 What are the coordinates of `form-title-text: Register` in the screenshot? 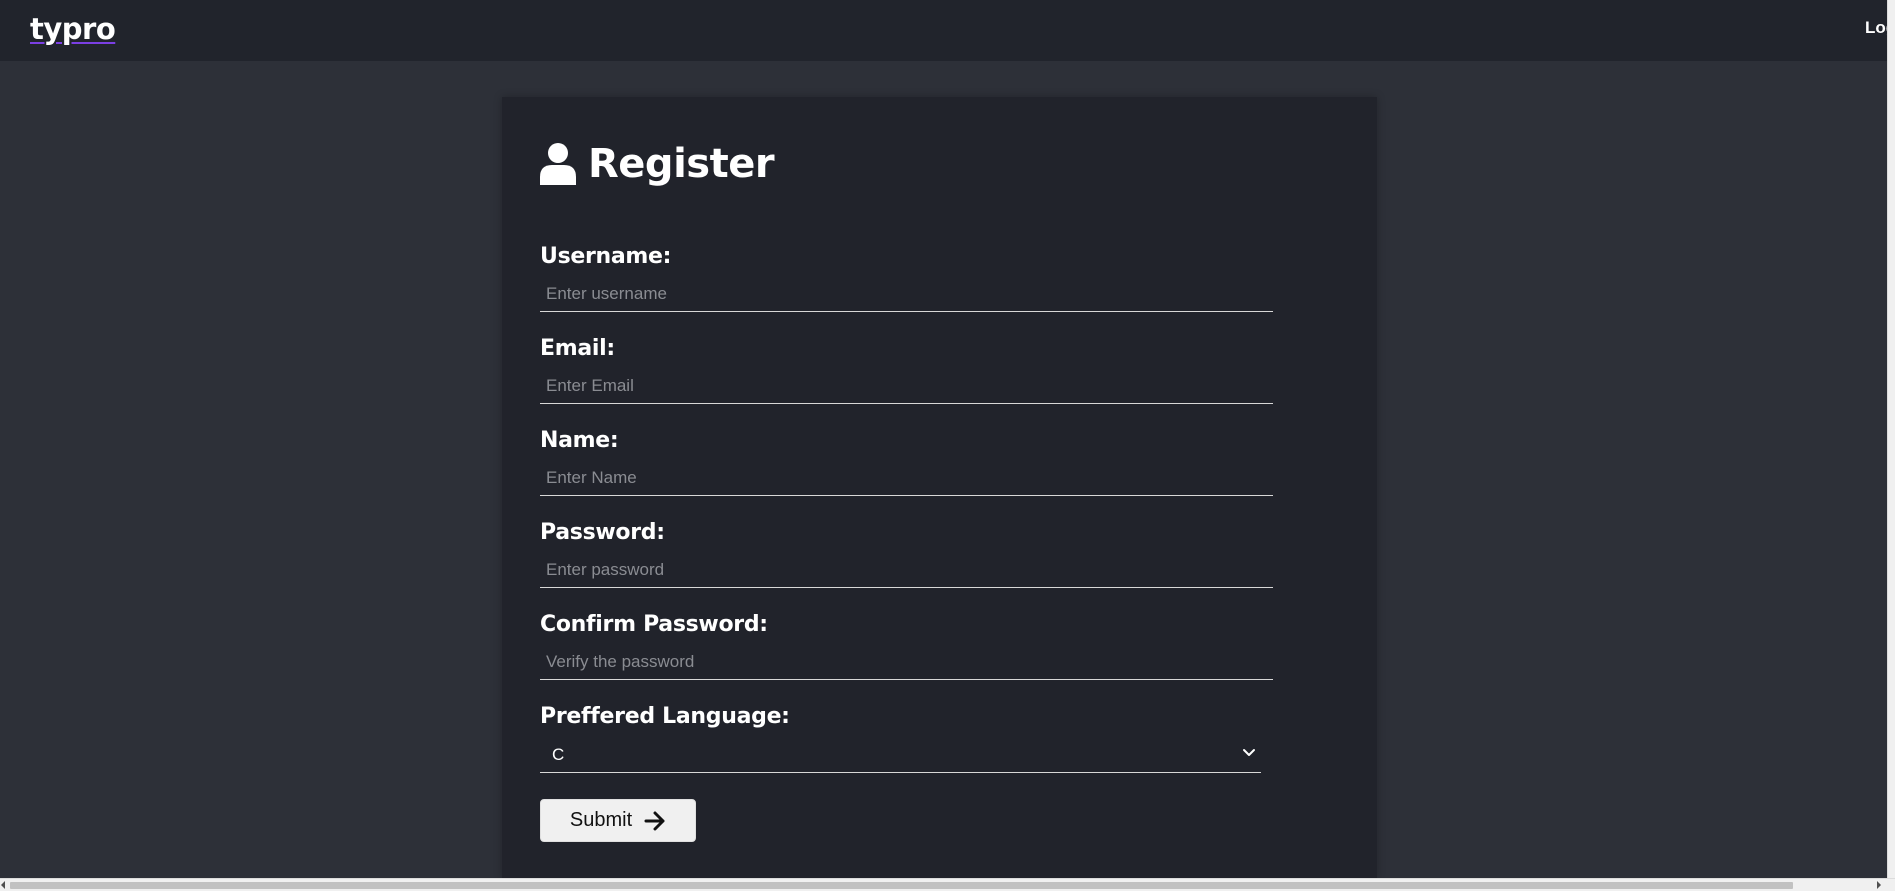 It's located at (681, 164).